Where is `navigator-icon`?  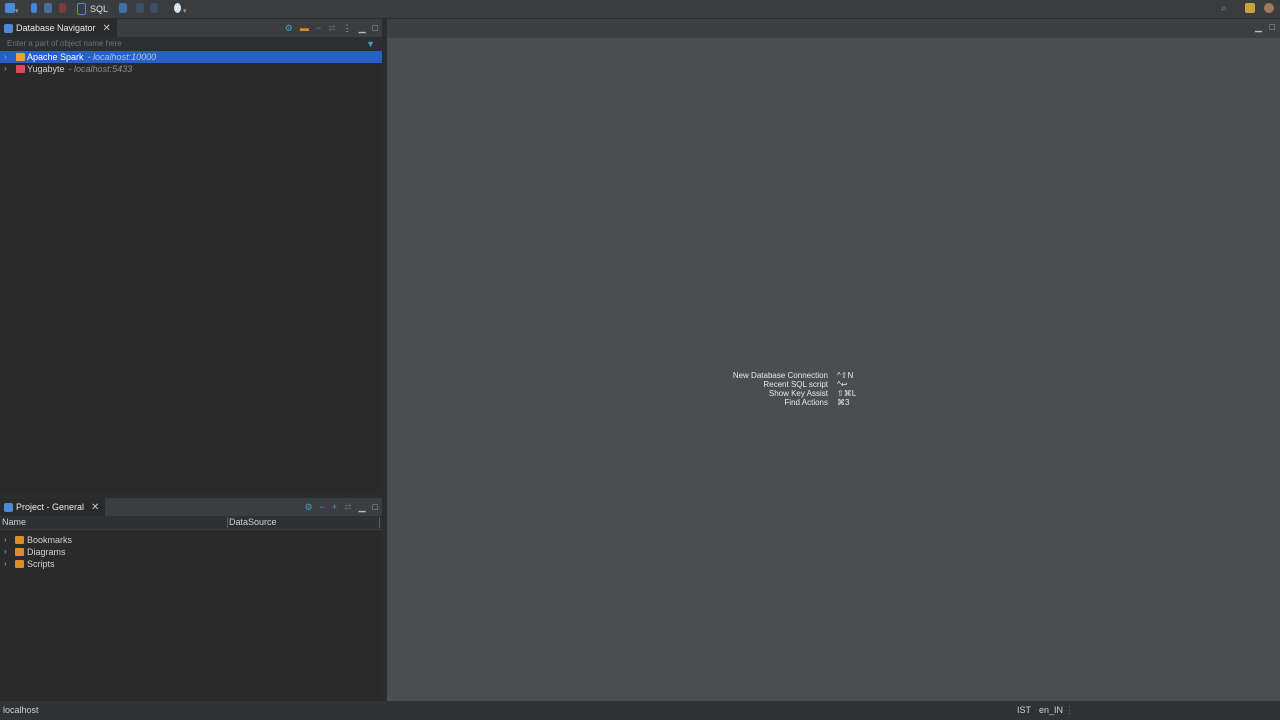 navigator-icon is located at coordinates (8, 28).